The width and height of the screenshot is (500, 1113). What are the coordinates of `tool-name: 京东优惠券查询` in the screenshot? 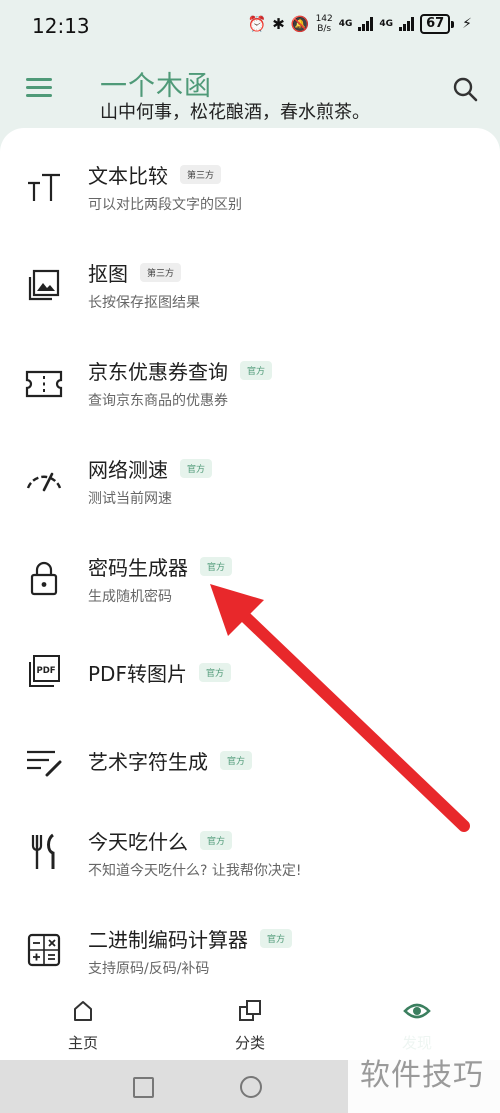 It's located at (158, 372).